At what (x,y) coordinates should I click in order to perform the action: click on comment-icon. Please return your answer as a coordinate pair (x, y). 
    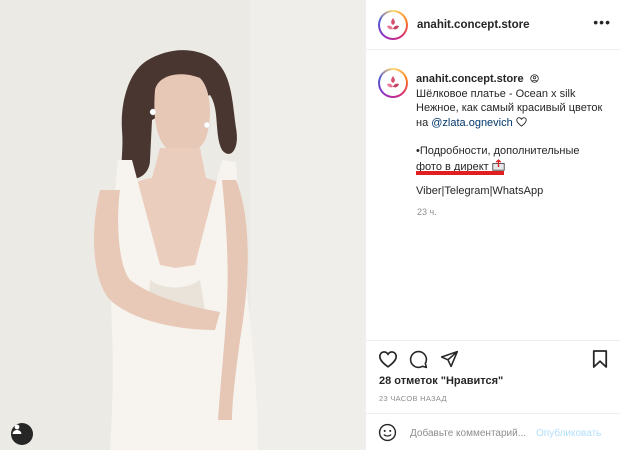
    Looking at the image, I should click on (418, 359).